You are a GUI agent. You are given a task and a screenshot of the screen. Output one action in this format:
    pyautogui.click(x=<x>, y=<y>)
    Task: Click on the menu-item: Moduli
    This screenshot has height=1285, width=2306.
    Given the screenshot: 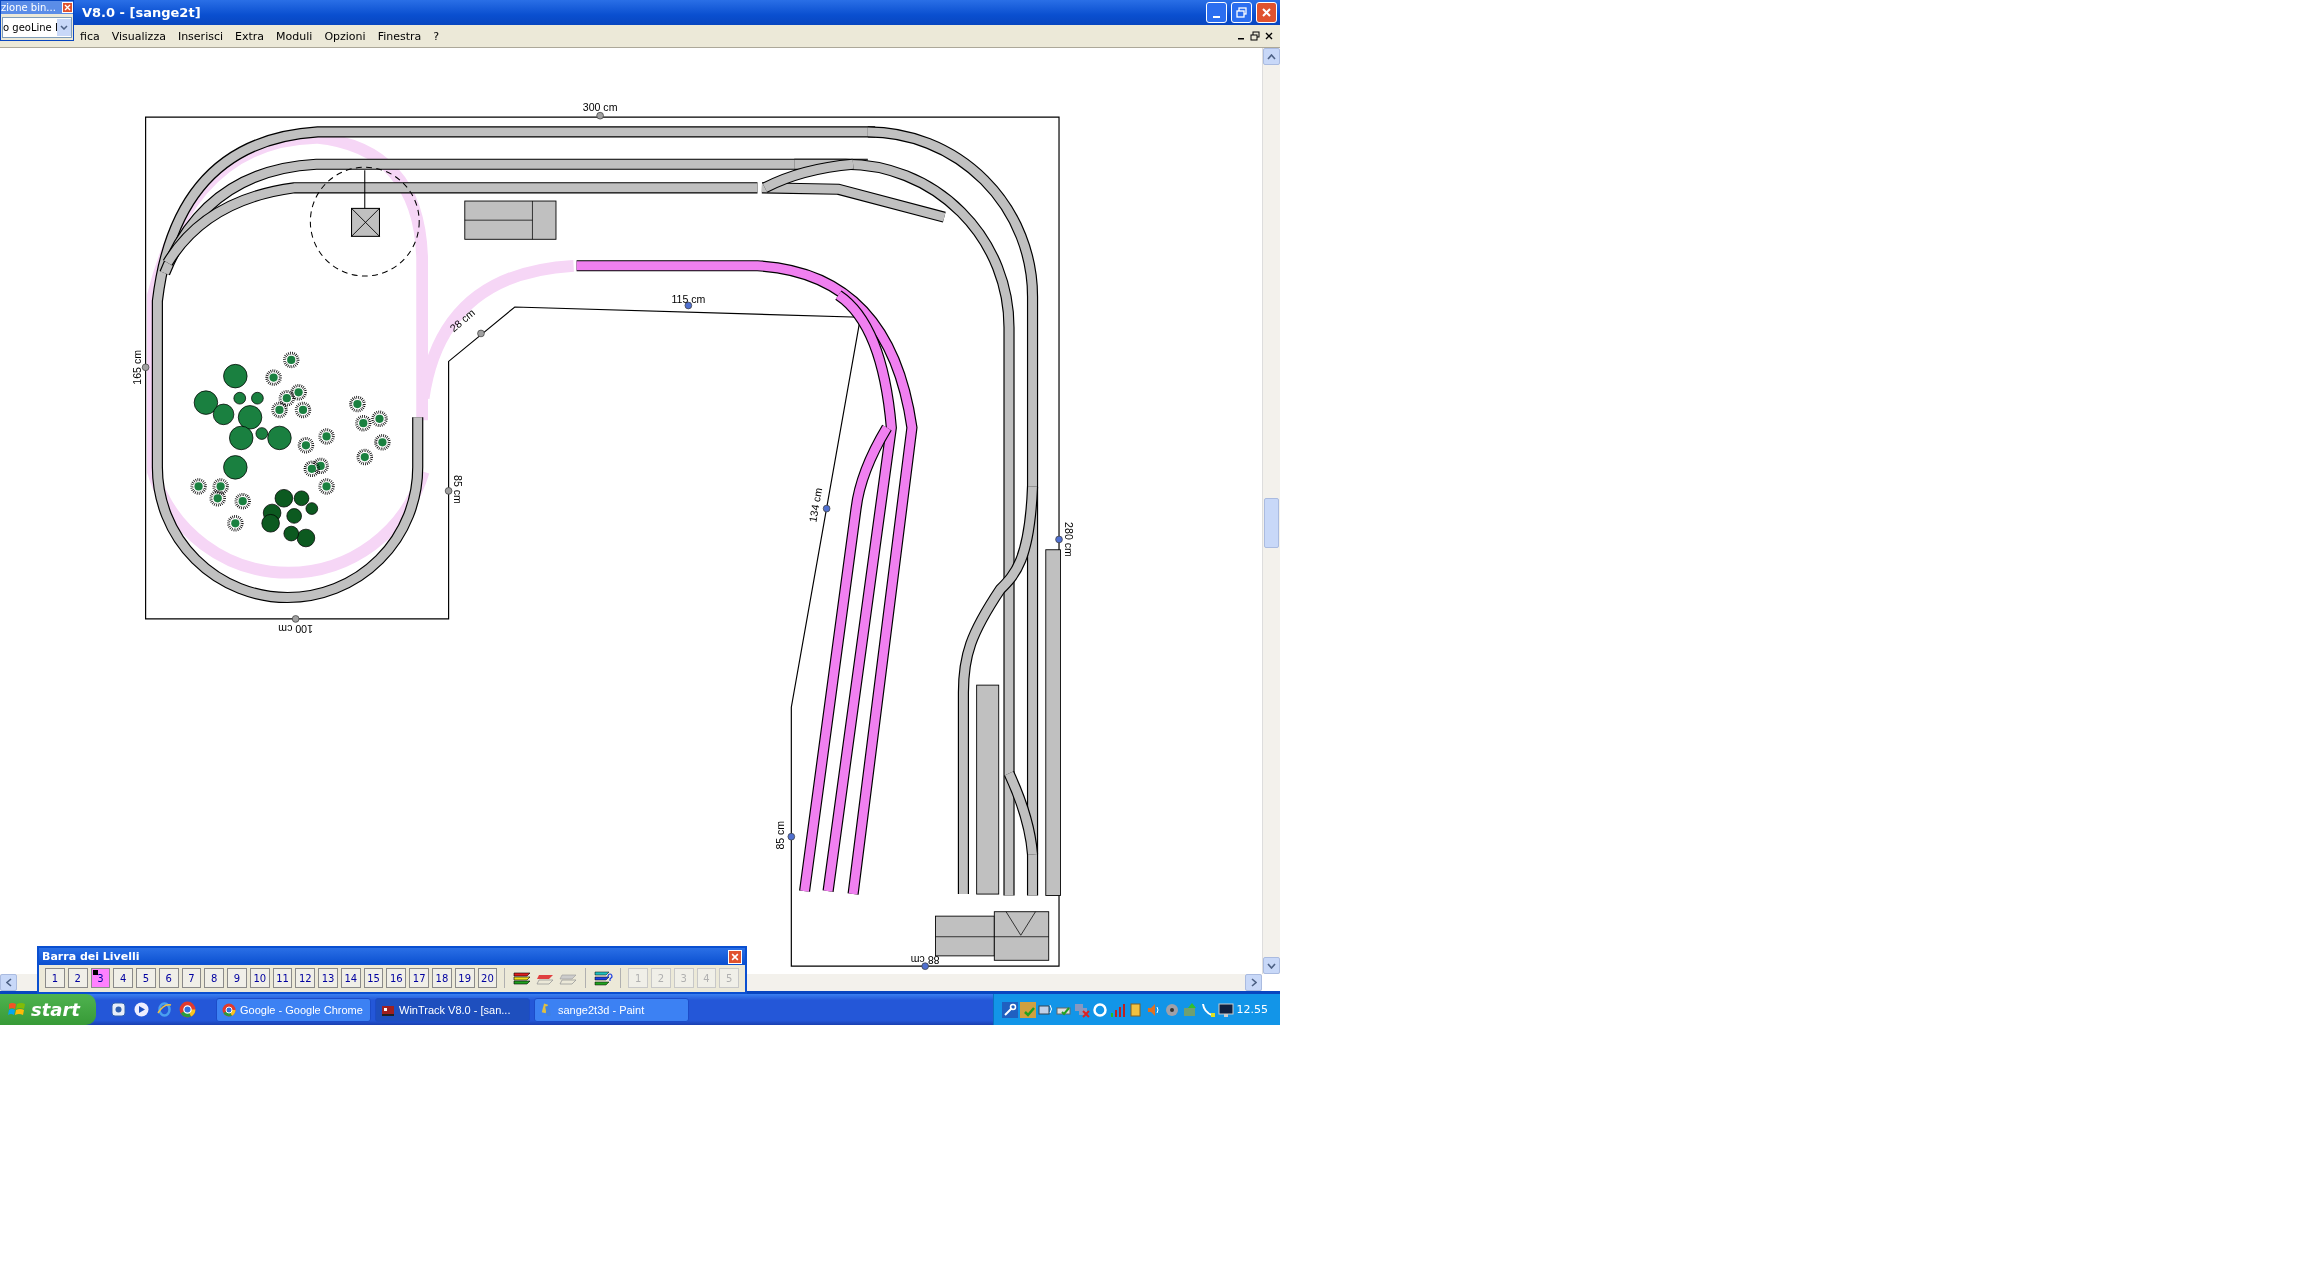 What is the action you would take?
    pyautogui.click(x=294, y=36)
    